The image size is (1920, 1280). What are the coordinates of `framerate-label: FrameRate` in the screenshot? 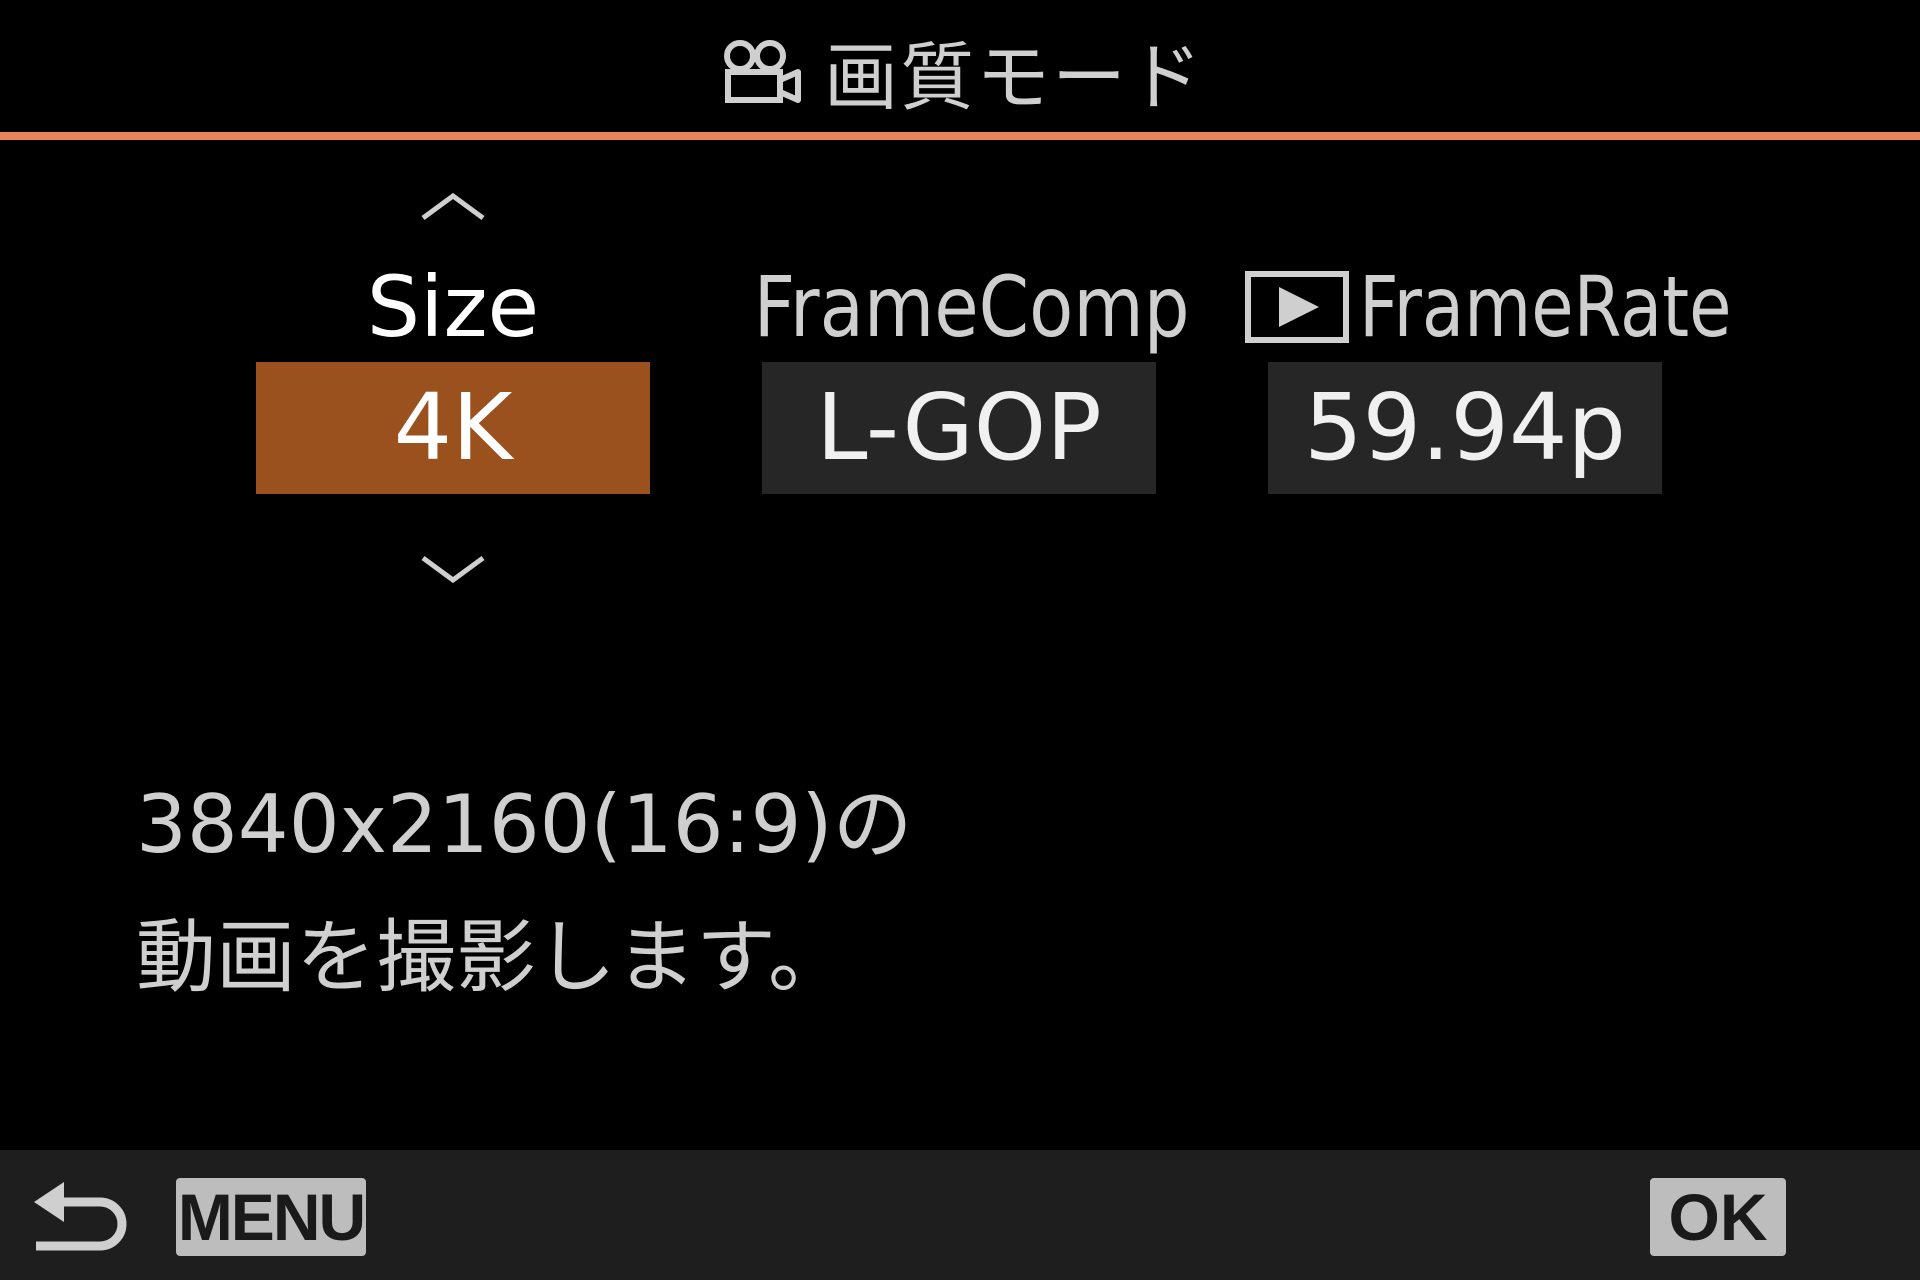 It's located at (1545, 307).